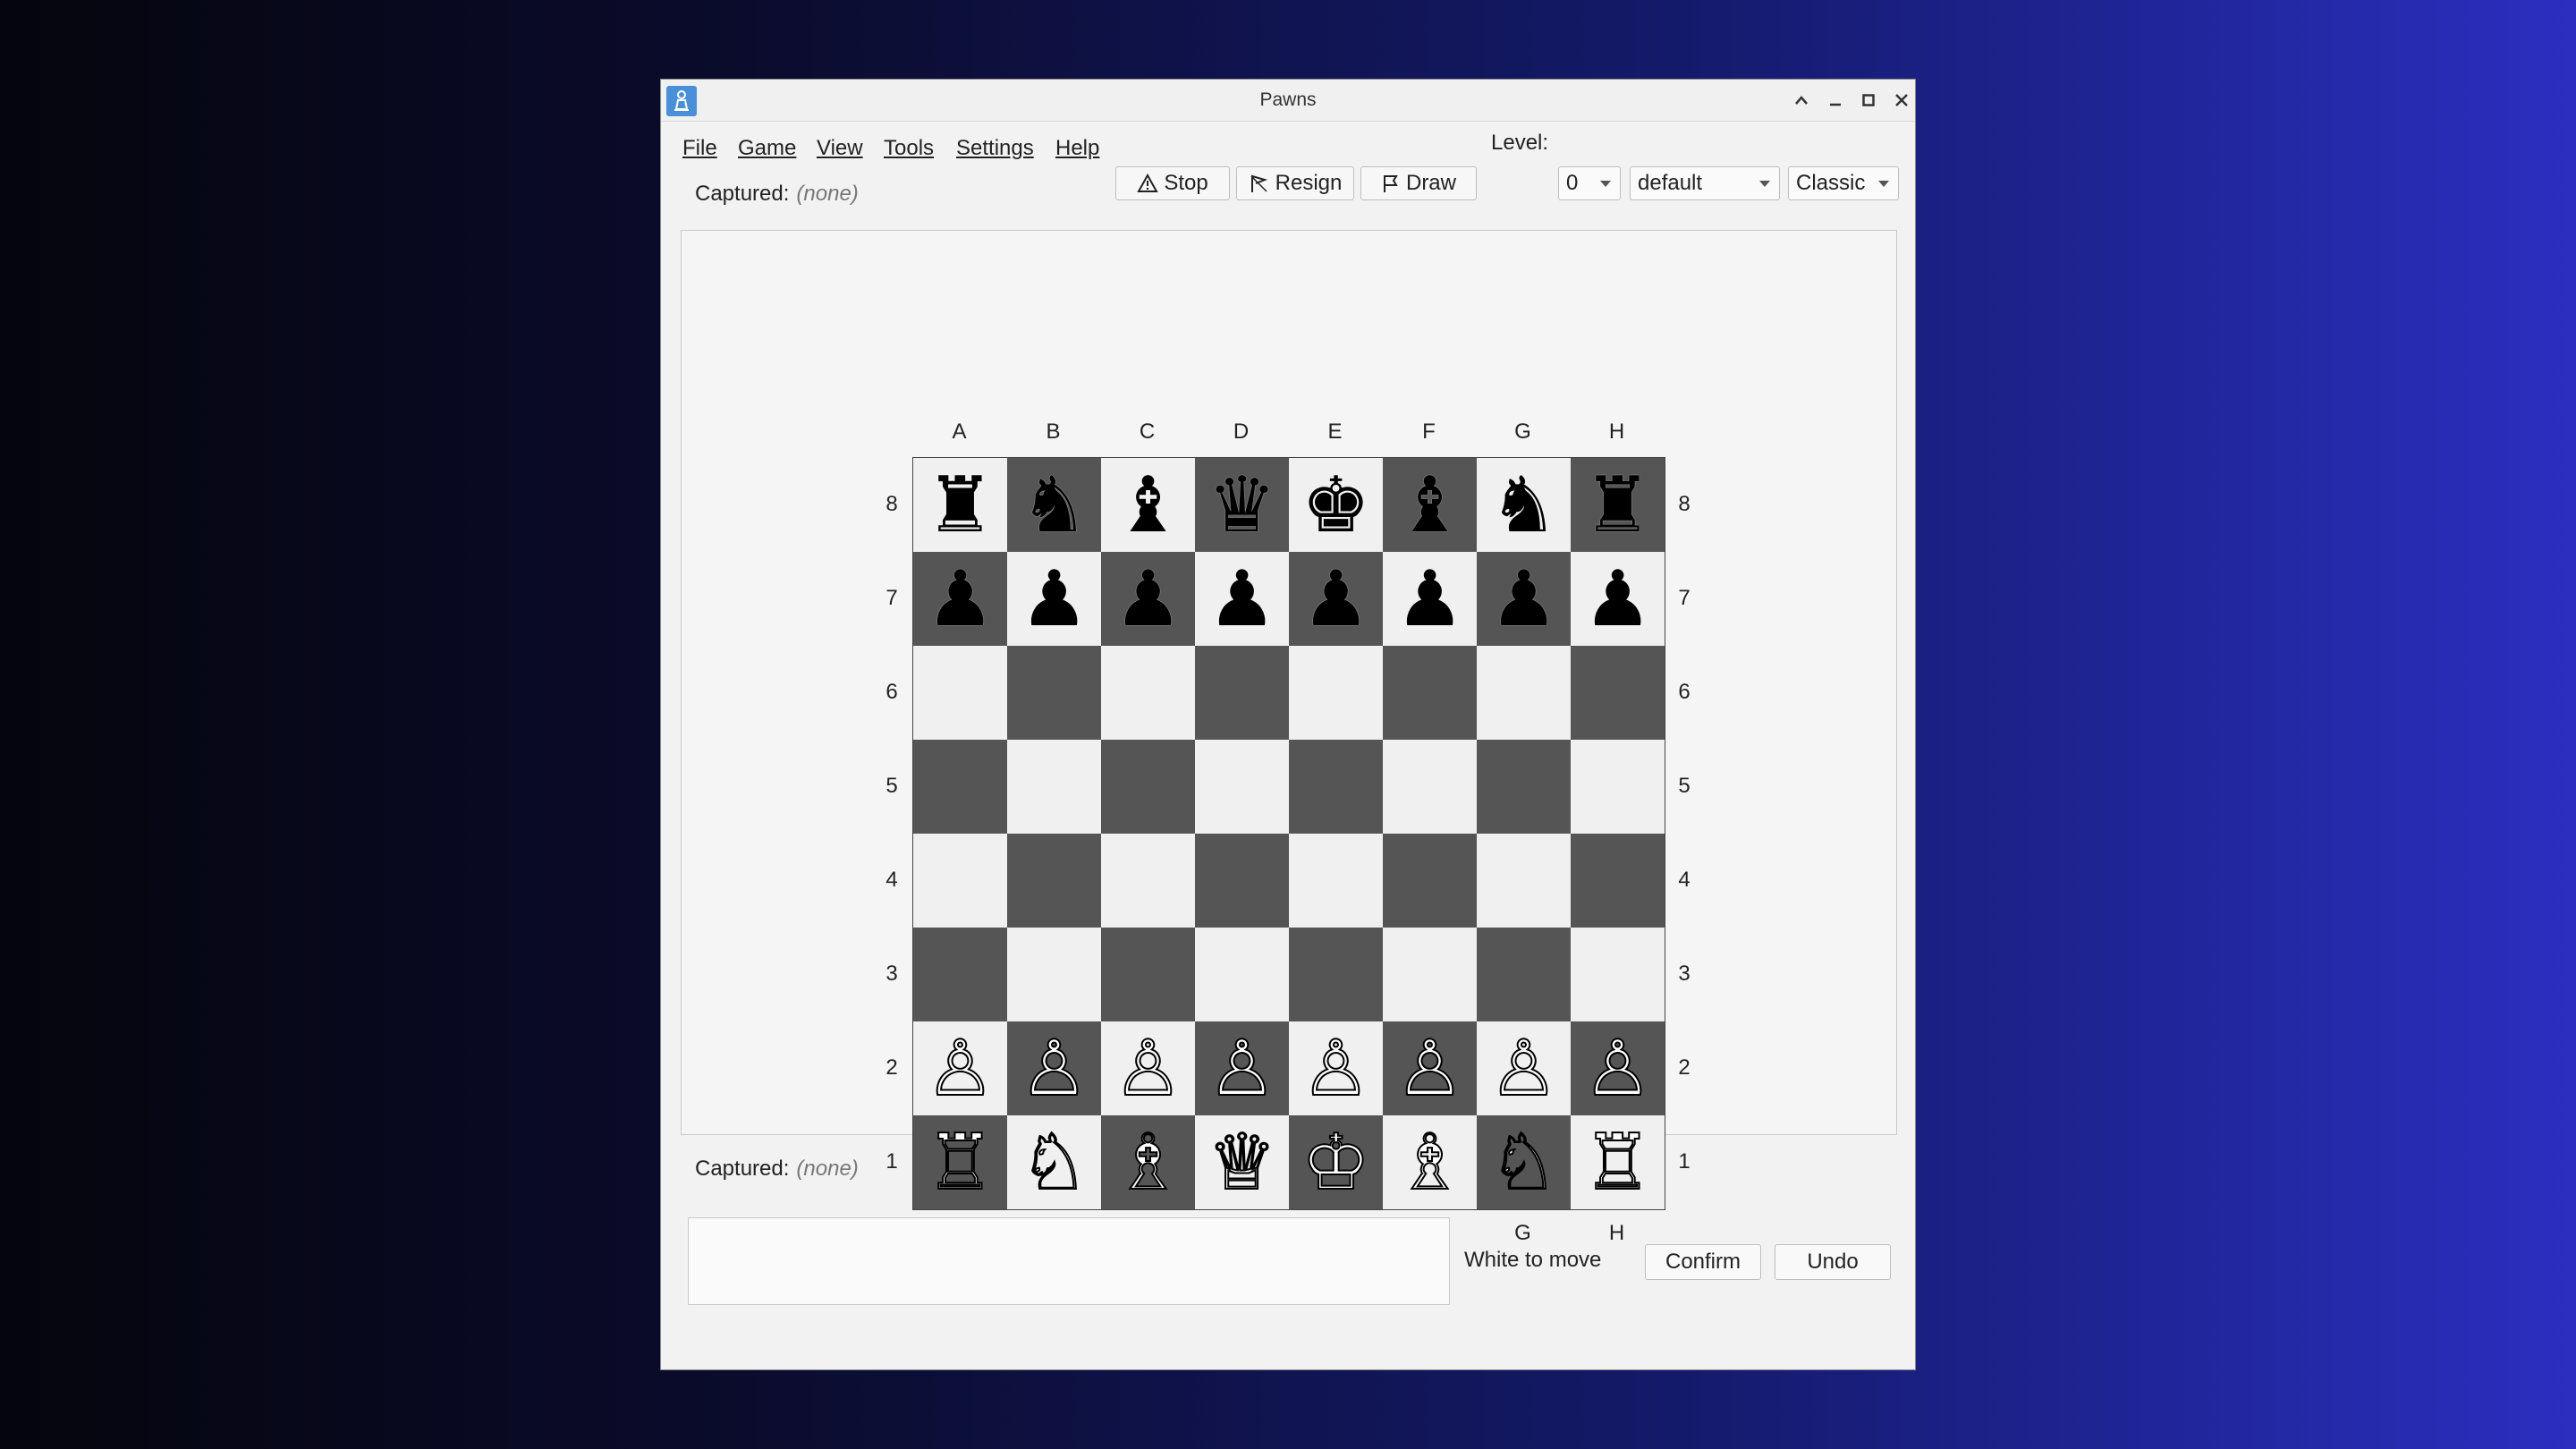  I want to click on black-king-piece: ♚, so click(1335, 505).